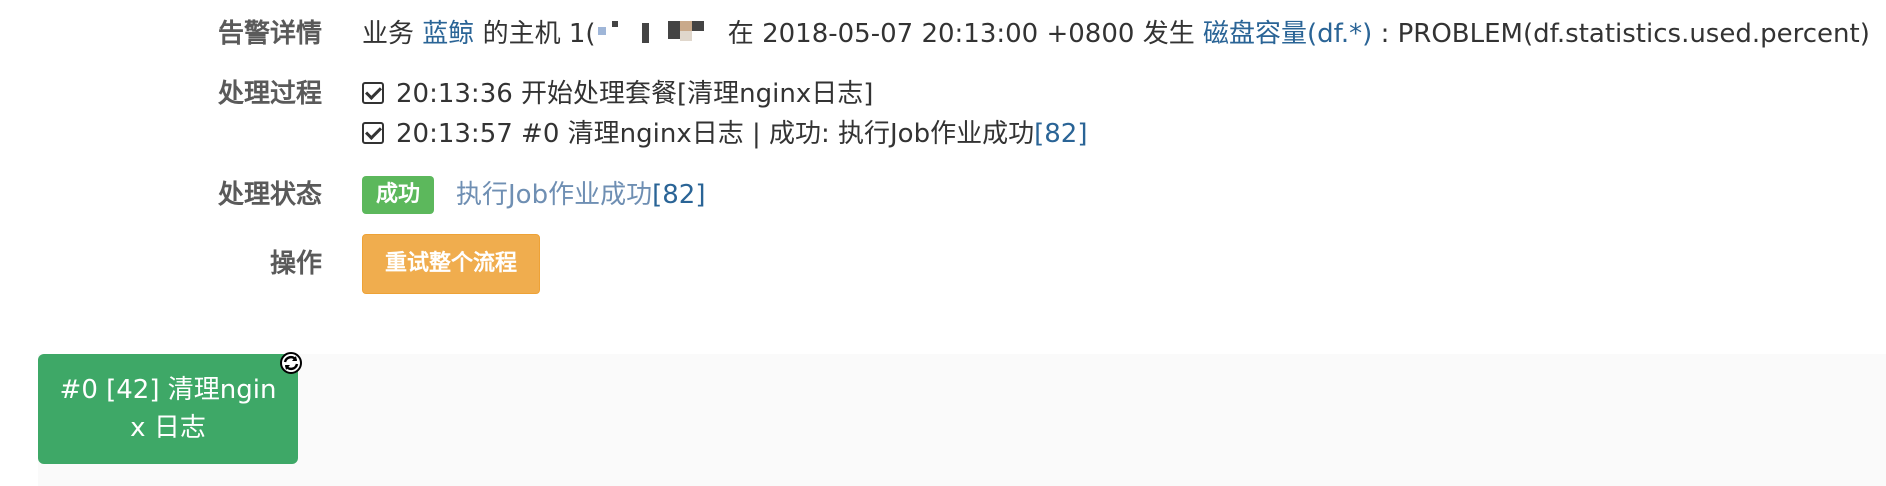  Describe the element at coordinates (635, 94) in the screenshot. I see `process-step-text: 20:13:36 开始处理套餐[清理nginx日志]` at that location.